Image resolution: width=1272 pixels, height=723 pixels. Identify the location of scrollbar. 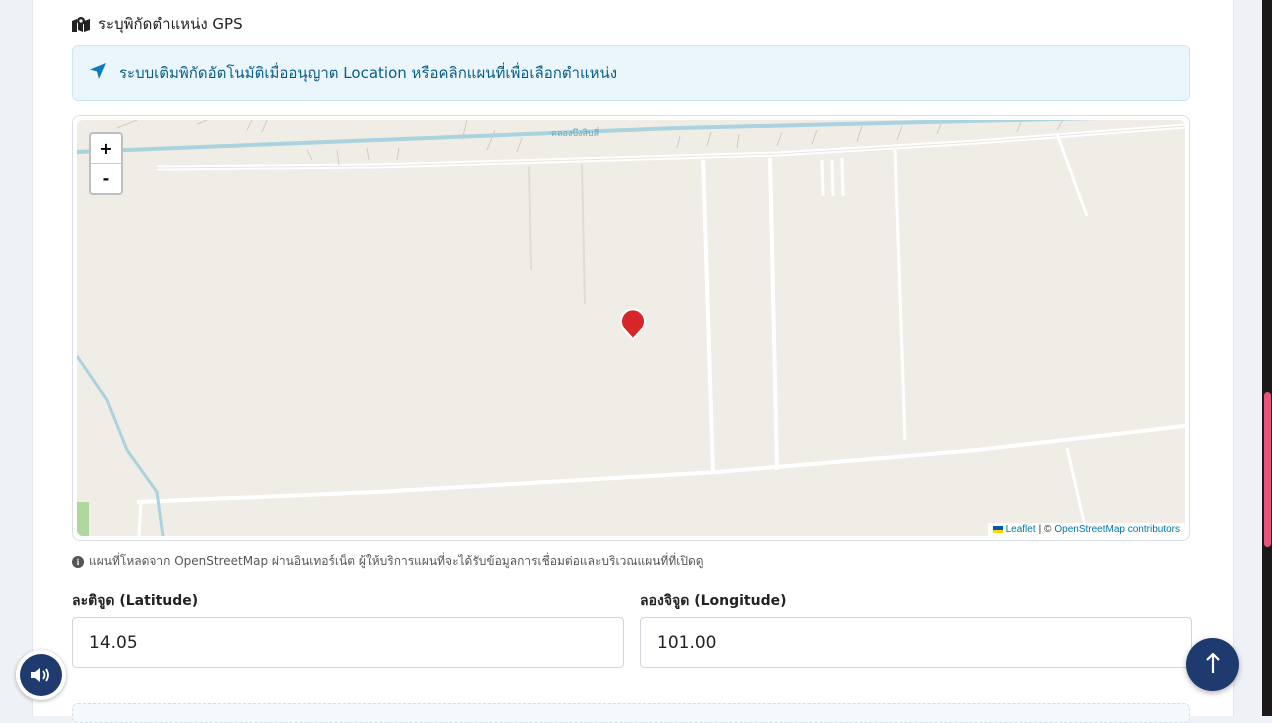
(1267, 358).